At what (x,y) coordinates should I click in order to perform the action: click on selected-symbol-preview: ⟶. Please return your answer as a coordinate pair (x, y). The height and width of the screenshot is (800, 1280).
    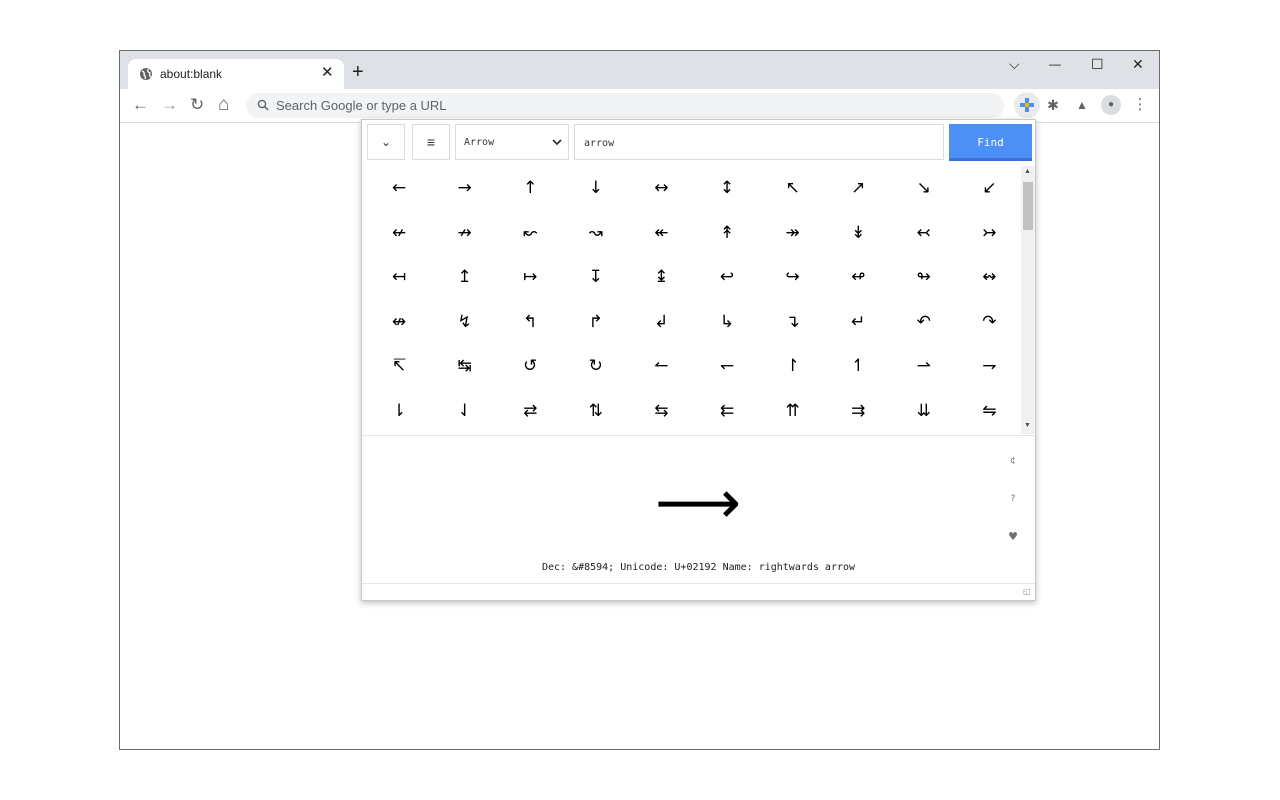
    Looking at the image, I should click on (697, 503).